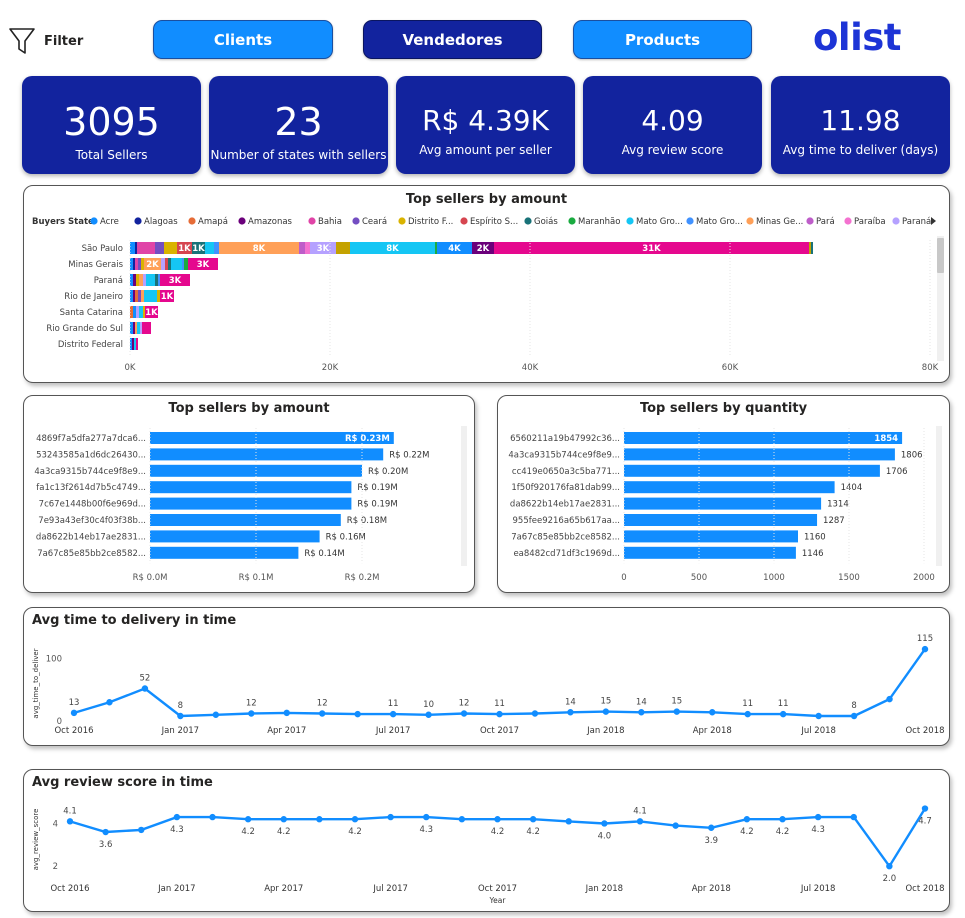 This screenshot has height=918, width=965. Describe the element at coordinates (63, 222) in the screenshot. I see `legend-title: Buyers State` at that location.